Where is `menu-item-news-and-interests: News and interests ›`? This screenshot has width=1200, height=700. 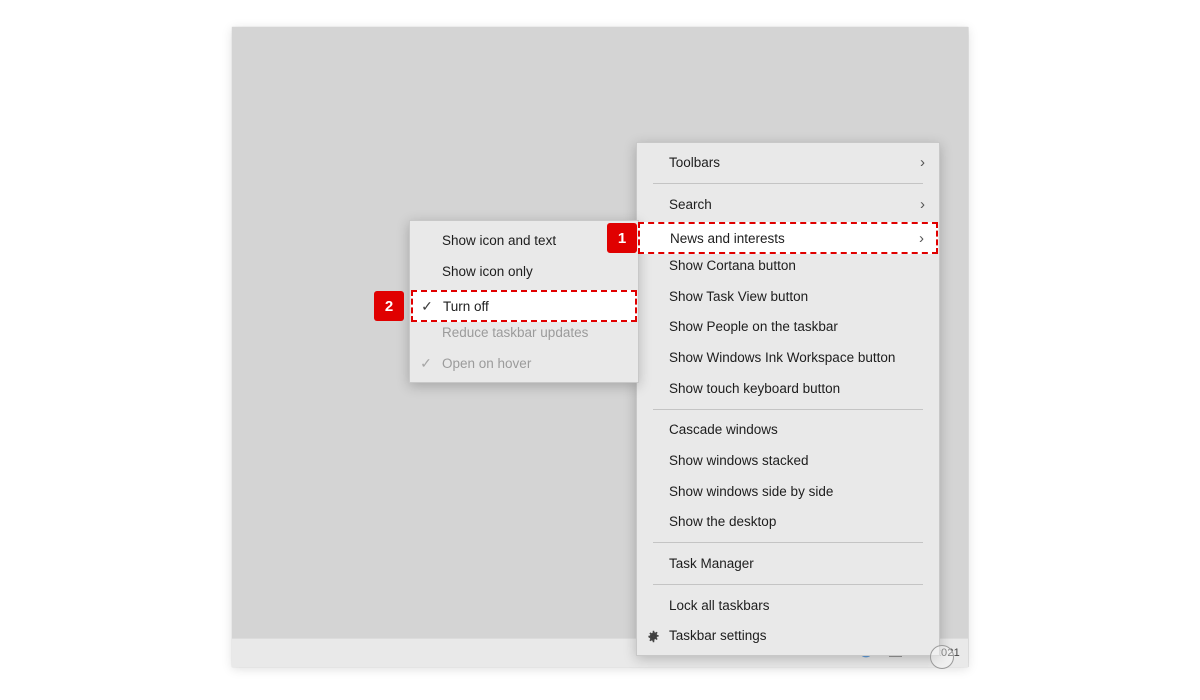
menu-item-news-and-interests: News and interests › is located at coordinates (788, 234).